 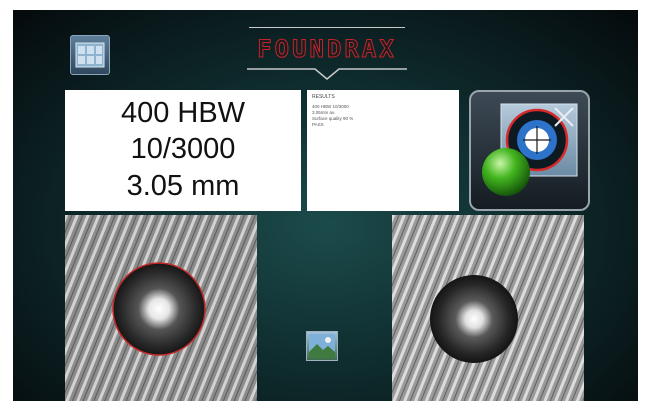 I want to click on test-load: 10/3000, so click(x=183, y=149).